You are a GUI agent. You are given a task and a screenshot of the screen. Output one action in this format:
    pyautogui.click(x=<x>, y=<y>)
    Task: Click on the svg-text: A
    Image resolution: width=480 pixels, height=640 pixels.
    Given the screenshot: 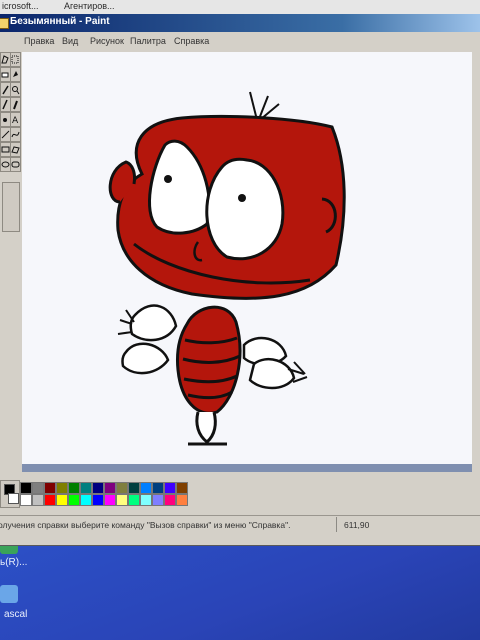 What is the action you would take?
    pyautogui.click(x=15, y=121)
    